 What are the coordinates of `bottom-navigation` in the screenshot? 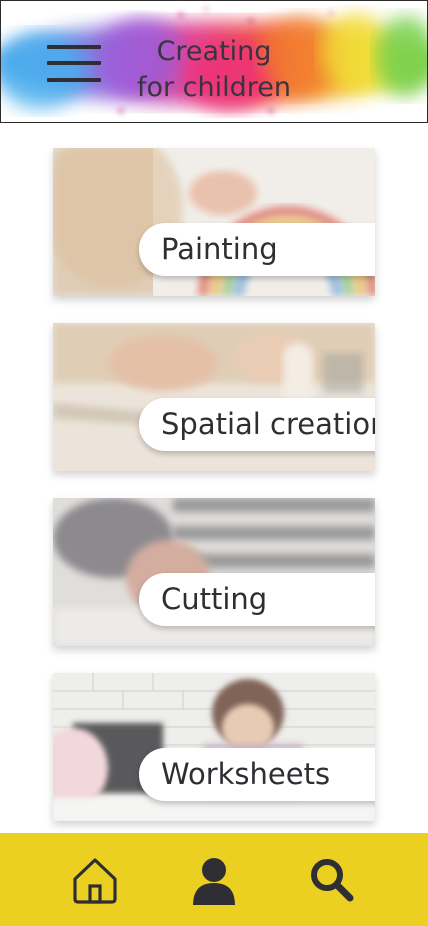 It's located at (214, 879).